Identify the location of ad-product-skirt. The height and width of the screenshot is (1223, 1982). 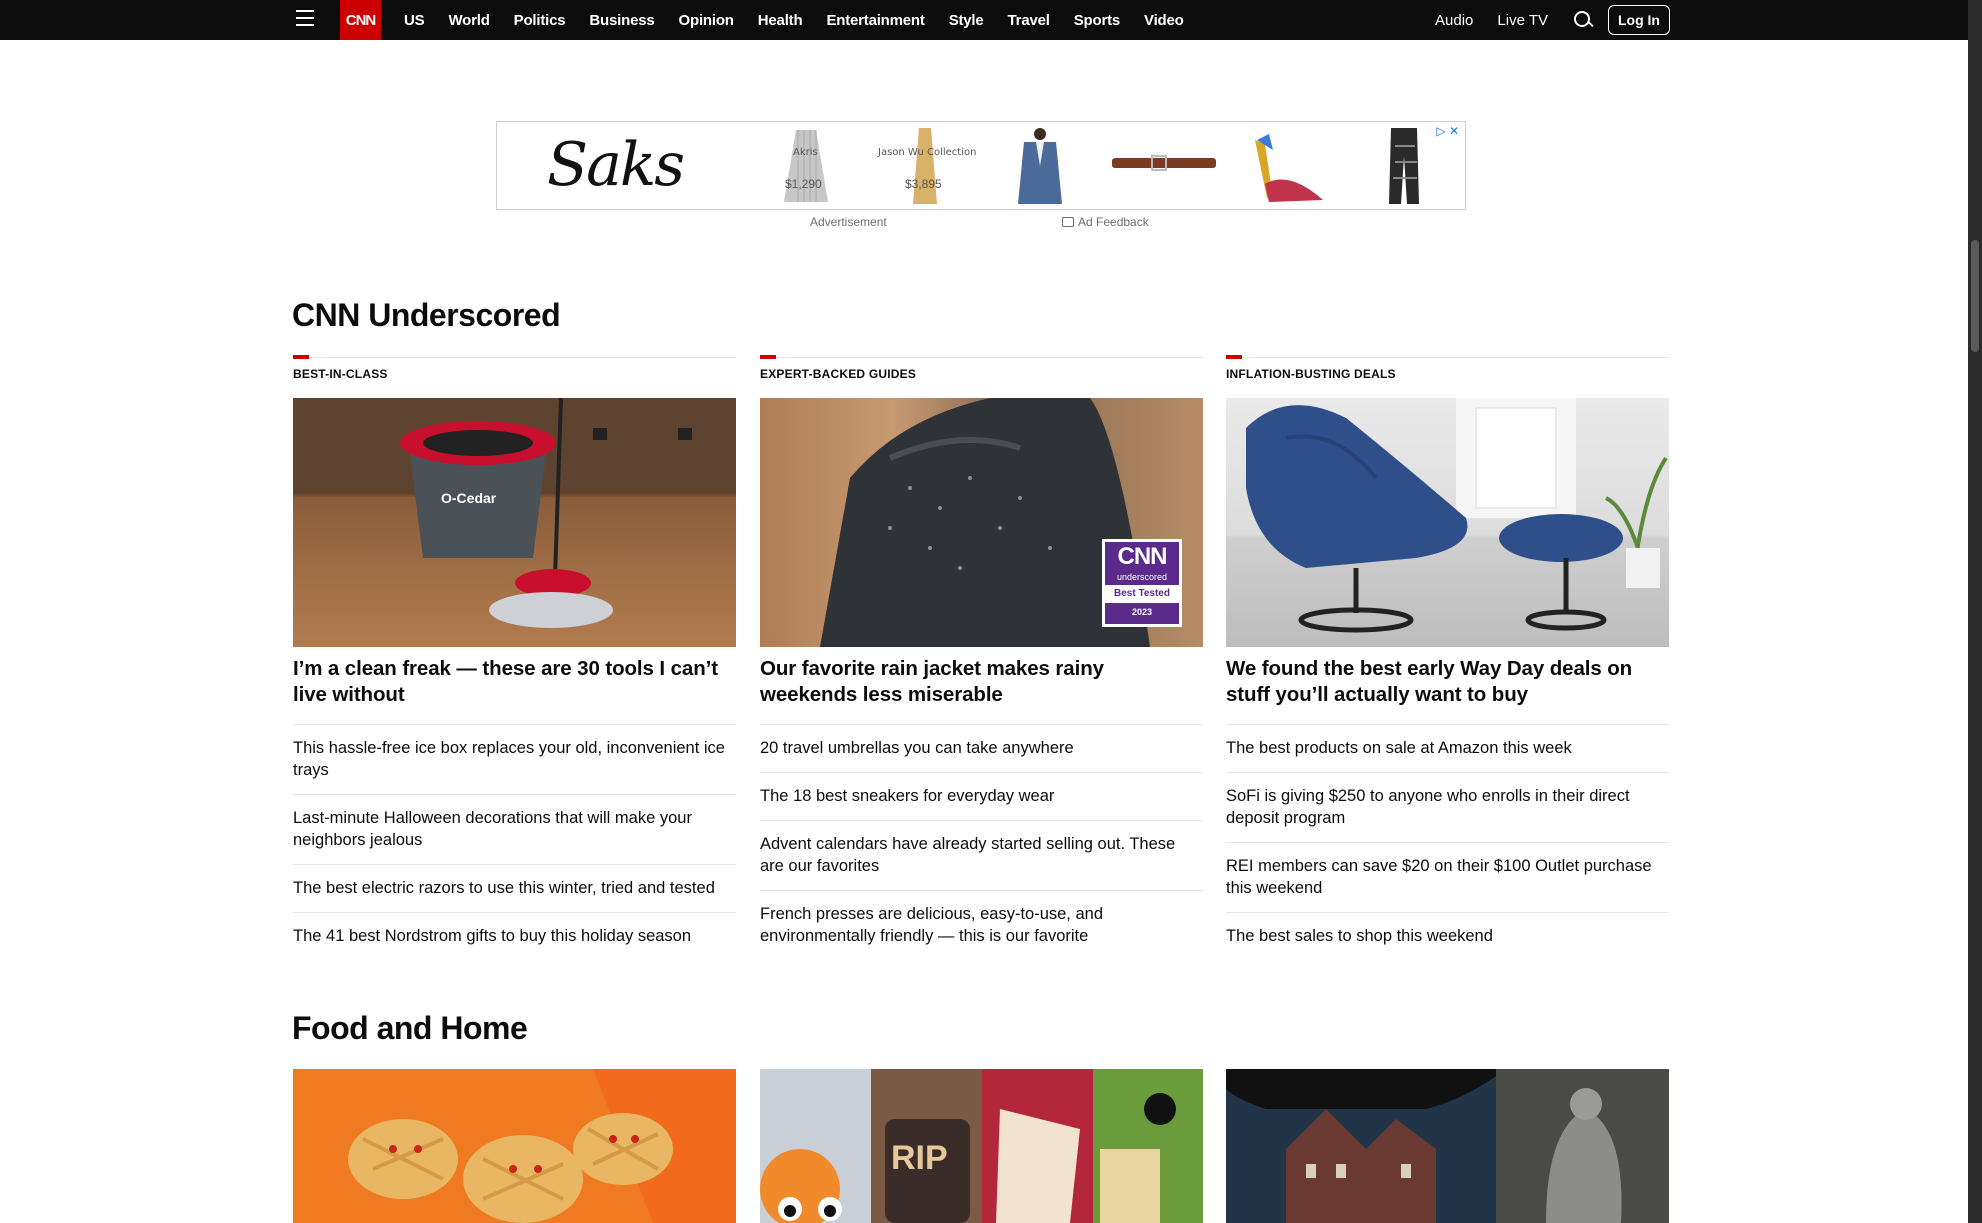
(806, 166).